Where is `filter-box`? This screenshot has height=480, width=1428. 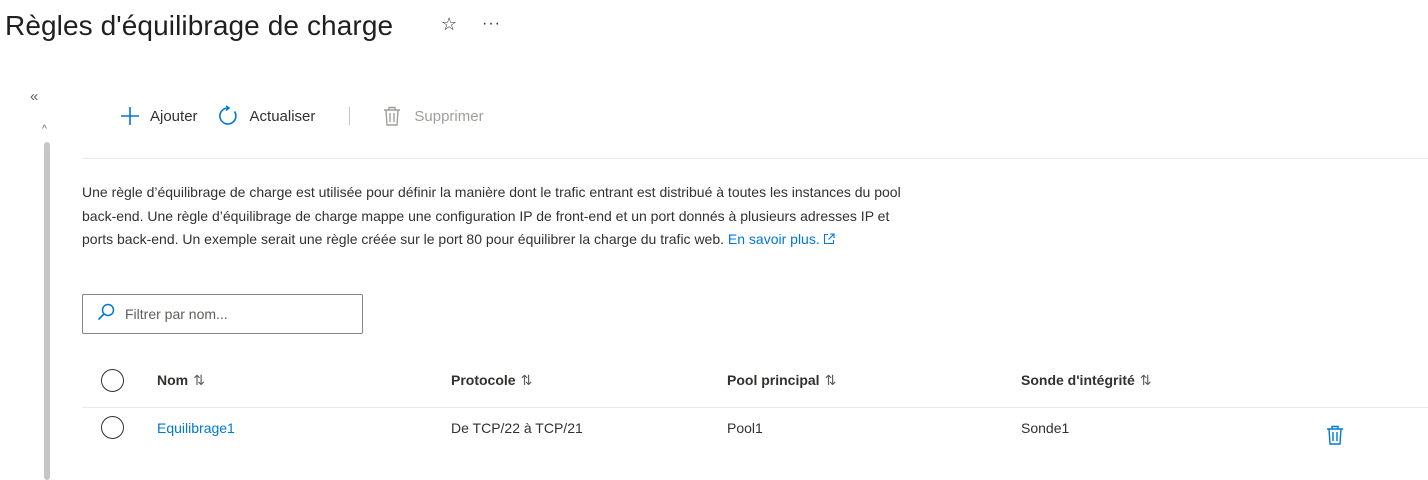 filter-box is located at coordinates (222, 314).